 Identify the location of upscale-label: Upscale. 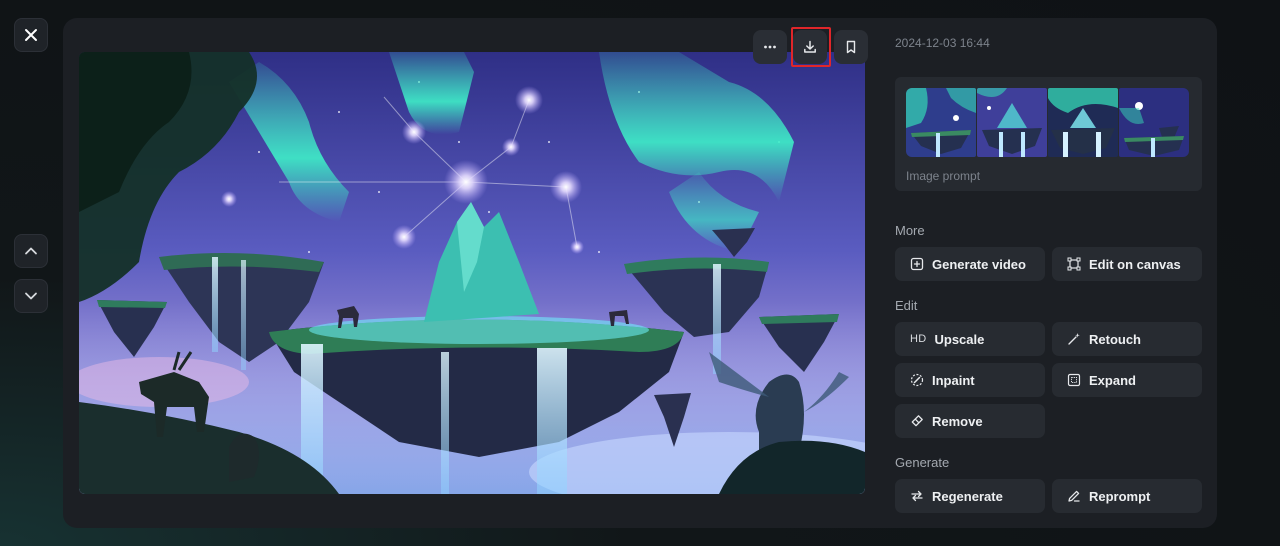
(959, 339).